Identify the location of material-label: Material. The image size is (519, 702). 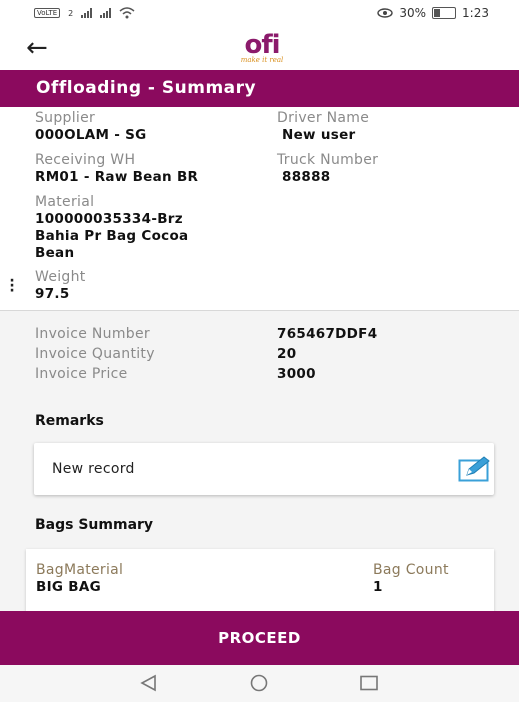
(65, 202).